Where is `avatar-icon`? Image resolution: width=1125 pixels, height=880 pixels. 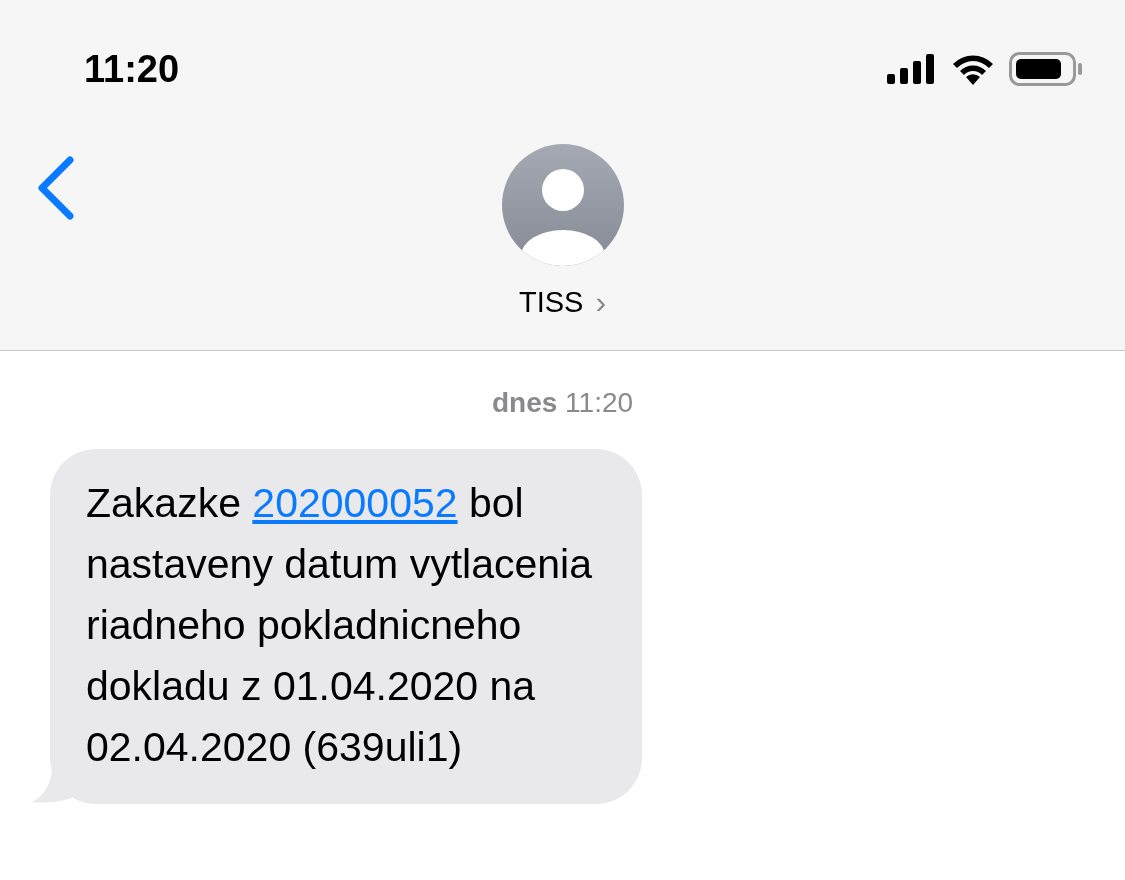 avatar-icon is located at coordinates (562, 205).